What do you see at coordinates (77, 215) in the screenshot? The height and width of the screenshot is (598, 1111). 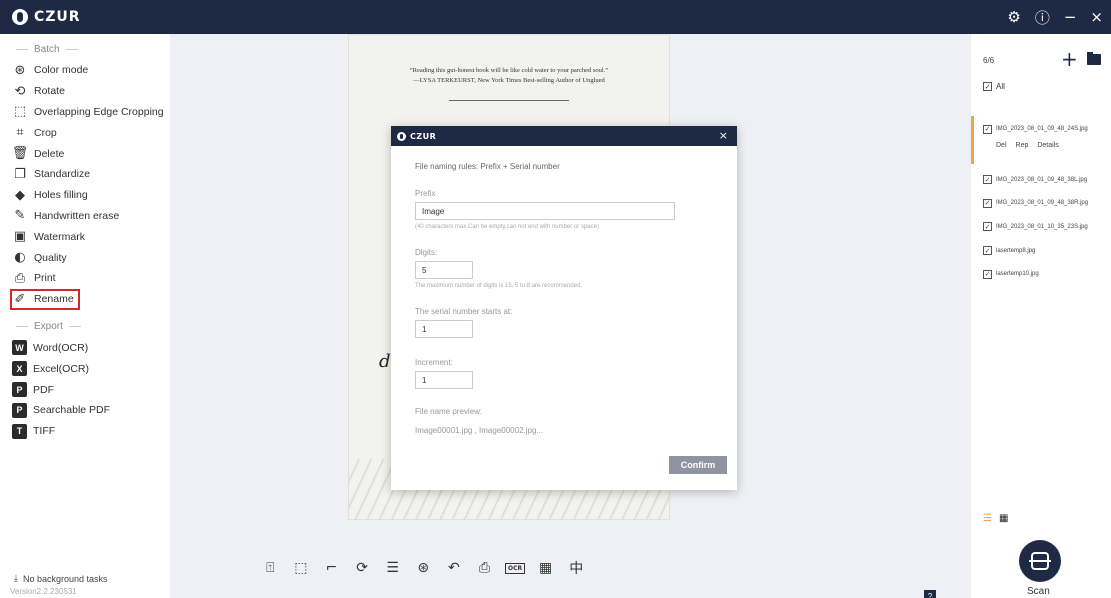 I see `sidebar-item-label: Handwritten erase` at bounding box center [77, 215].